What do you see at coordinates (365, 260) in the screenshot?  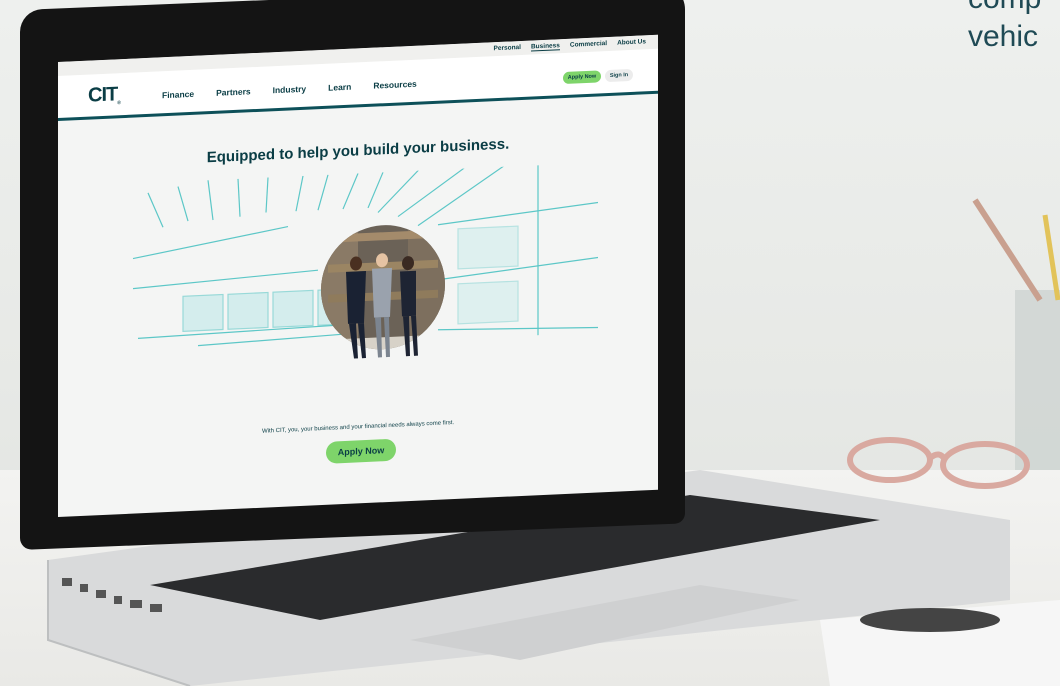 I see `warehouse-illustration` at bounding box center [365, 260].